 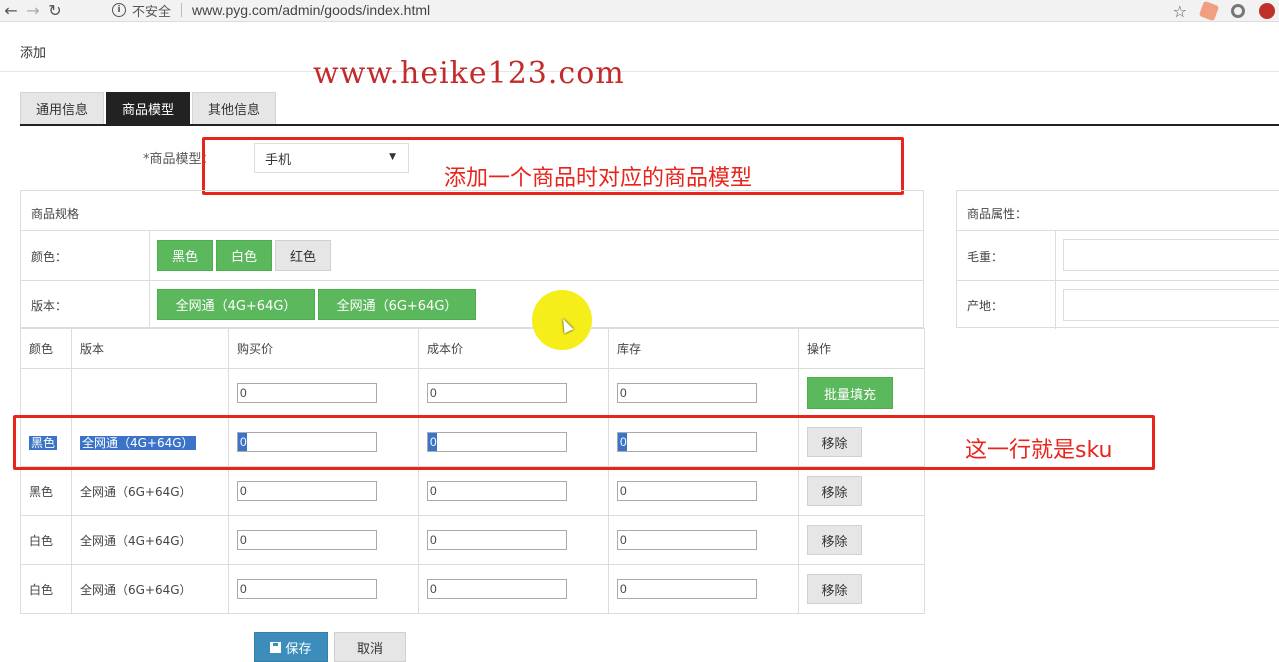 What do you see at coordinates (850, 393) in the screenshot?
I see `batch-fill-button: 批量填充` at bounding box center [850, 393].